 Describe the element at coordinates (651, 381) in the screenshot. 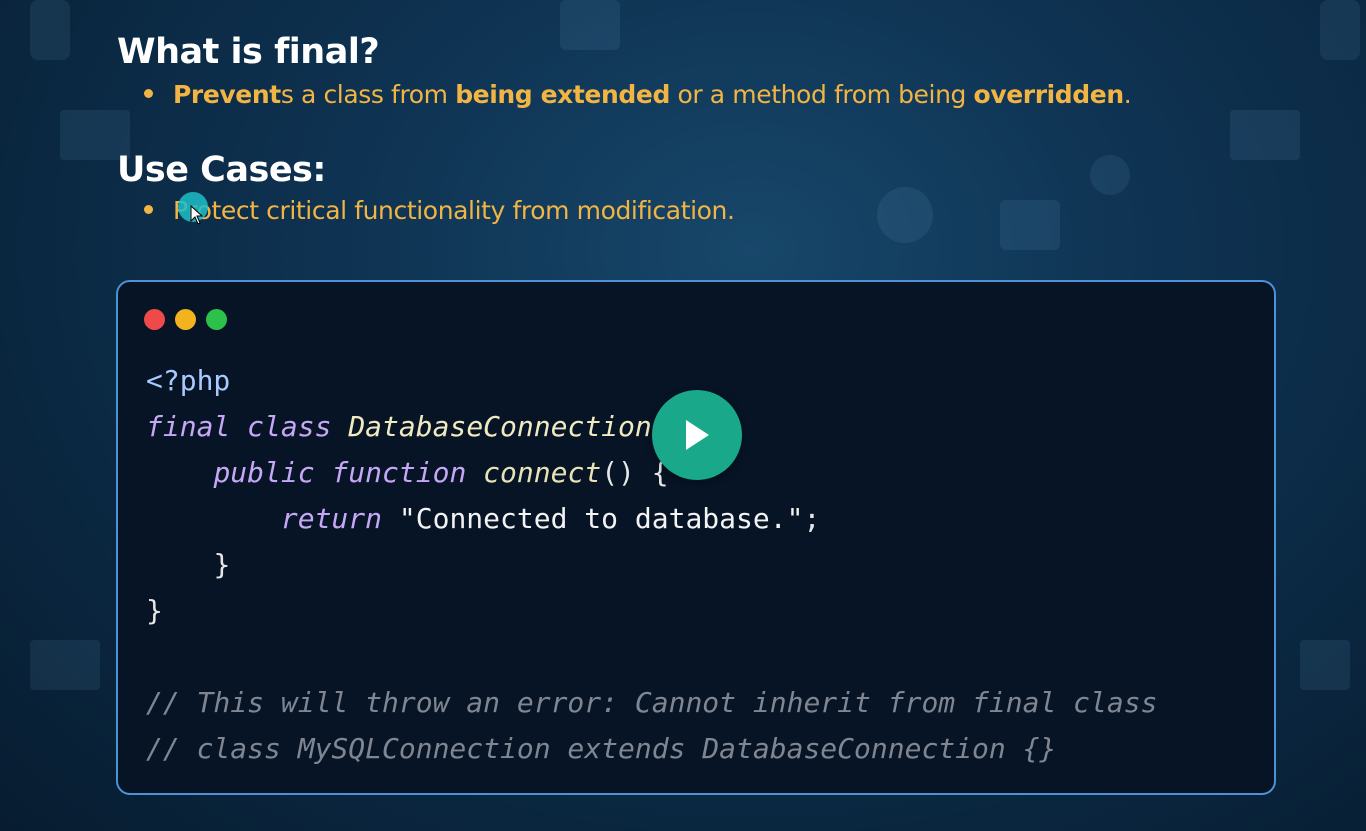

I see `code-line: <?php` at that location.